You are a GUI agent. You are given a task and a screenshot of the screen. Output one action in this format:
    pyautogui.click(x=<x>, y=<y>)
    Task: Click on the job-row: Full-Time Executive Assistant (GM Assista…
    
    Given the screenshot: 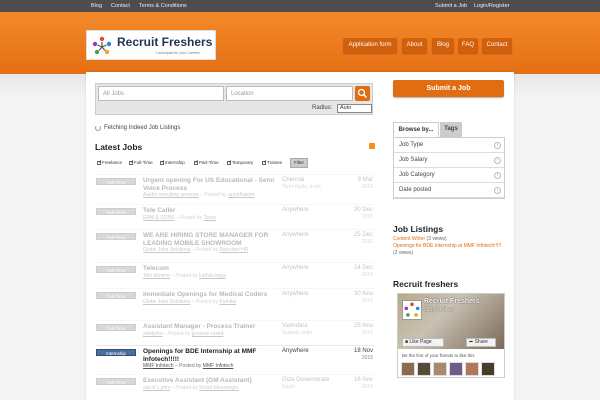 What is the action you would take?
    pyautogui.click(x=235, y=385)
    